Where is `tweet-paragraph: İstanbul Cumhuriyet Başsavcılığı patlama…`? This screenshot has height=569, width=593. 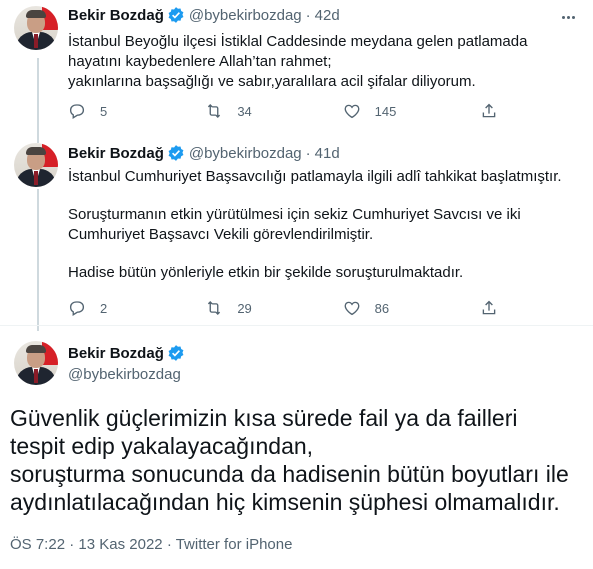 tweet-paragraph: İstanbul Cumhuriyet Başsavcılığı patlama… is located at coordinates (315, 176).